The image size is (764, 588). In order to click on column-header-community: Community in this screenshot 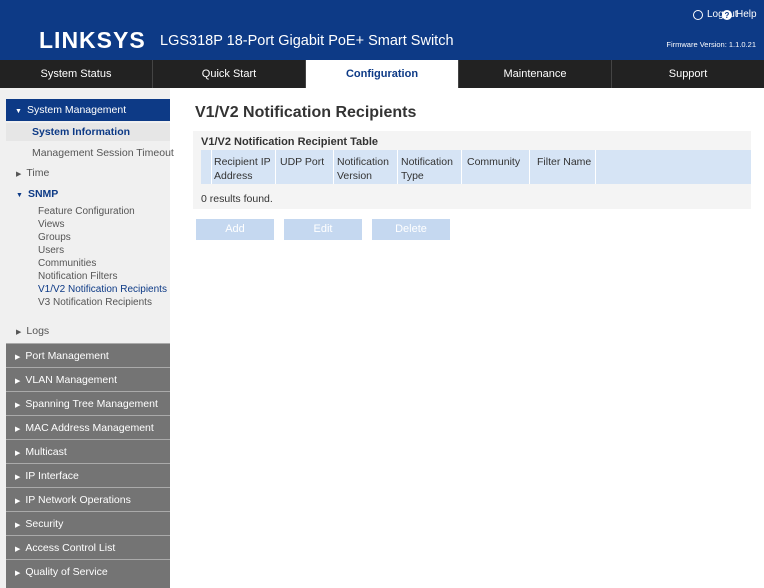, I will do `click(493, 162)`.